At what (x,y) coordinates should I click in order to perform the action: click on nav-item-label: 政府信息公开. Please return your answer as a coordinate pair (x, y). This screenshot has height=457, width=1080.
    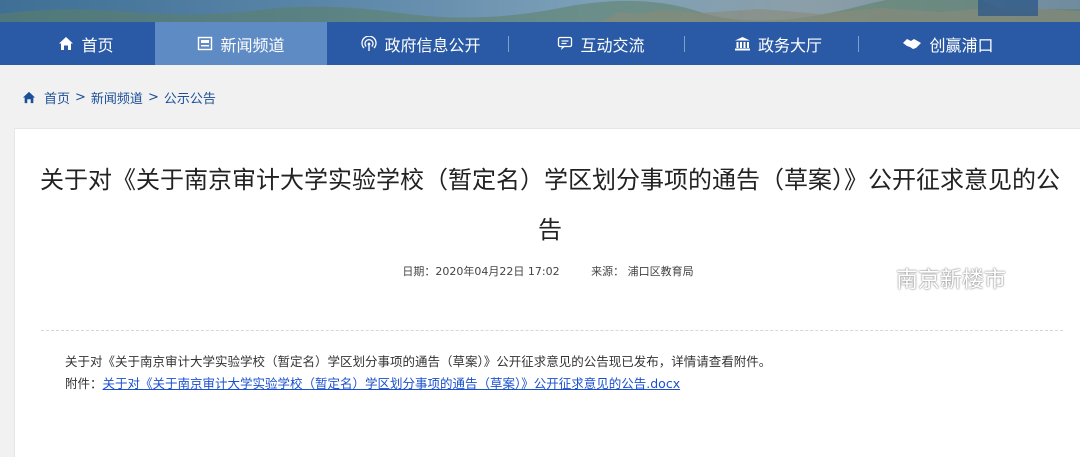
    Looking at the image, I should click on (432, 45).